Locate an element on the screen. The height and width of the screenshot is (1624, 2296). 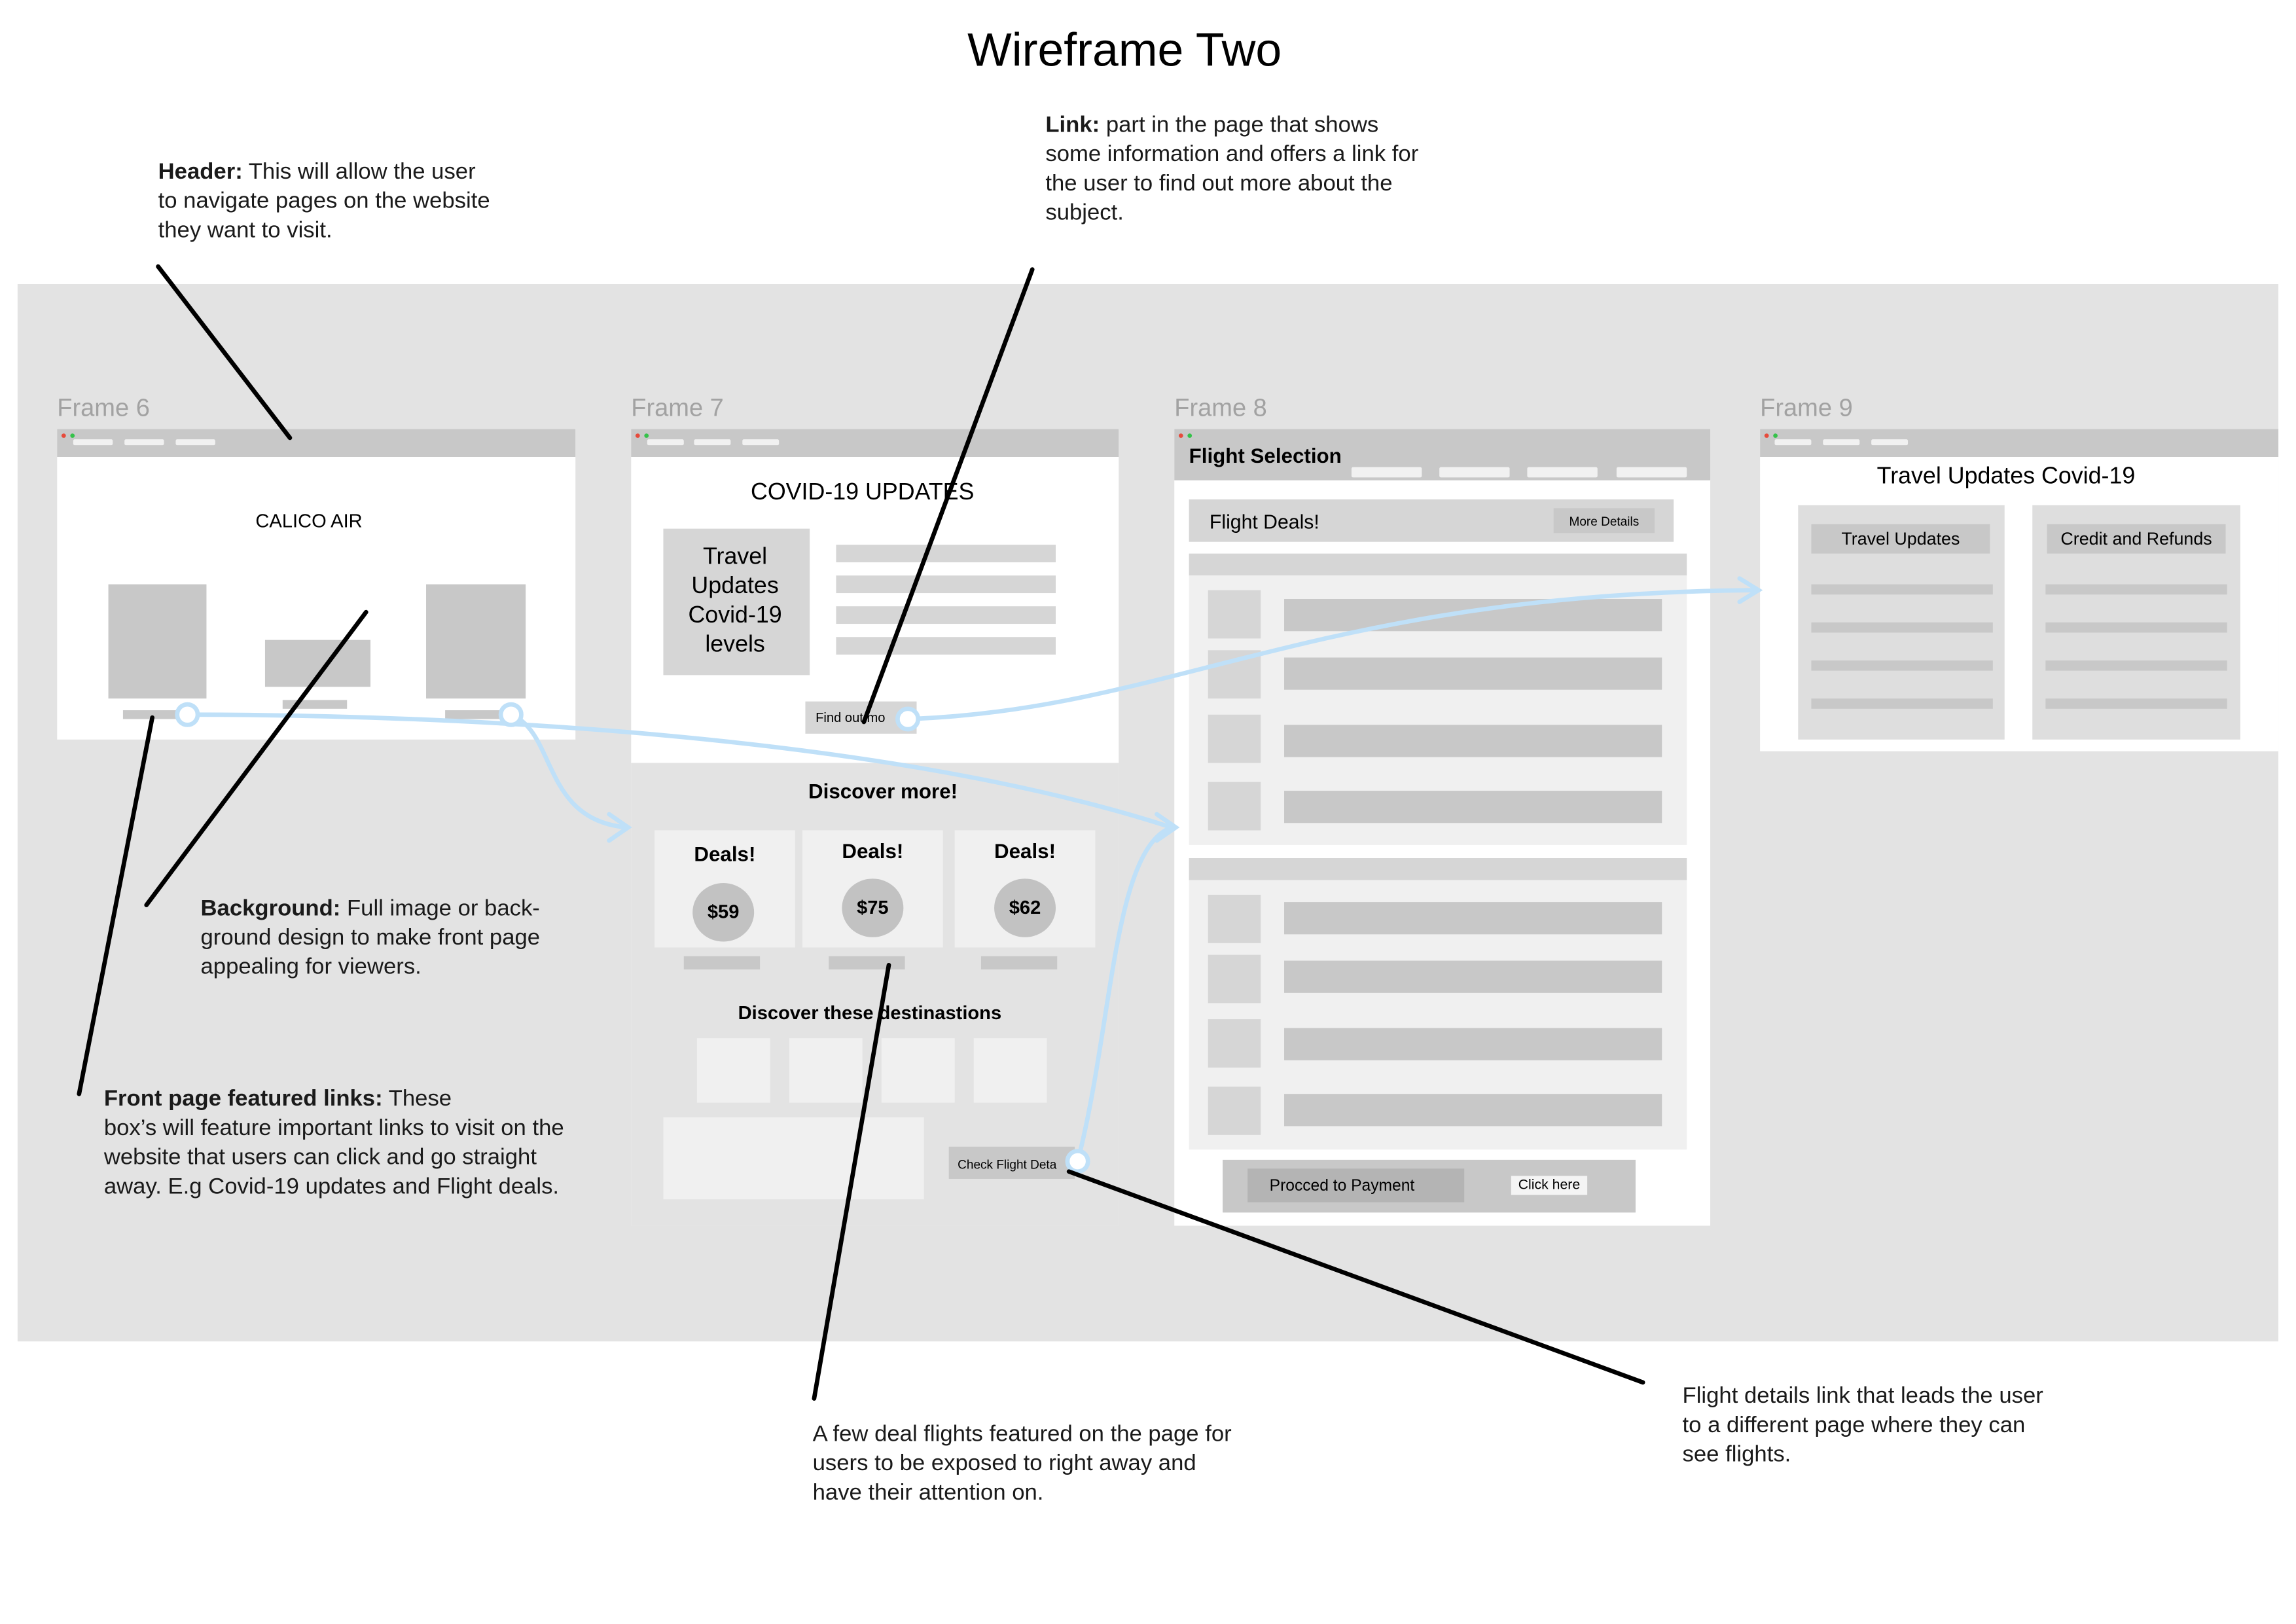
frame-8-label: Frame 8 is located at coordinates (1220, 407).